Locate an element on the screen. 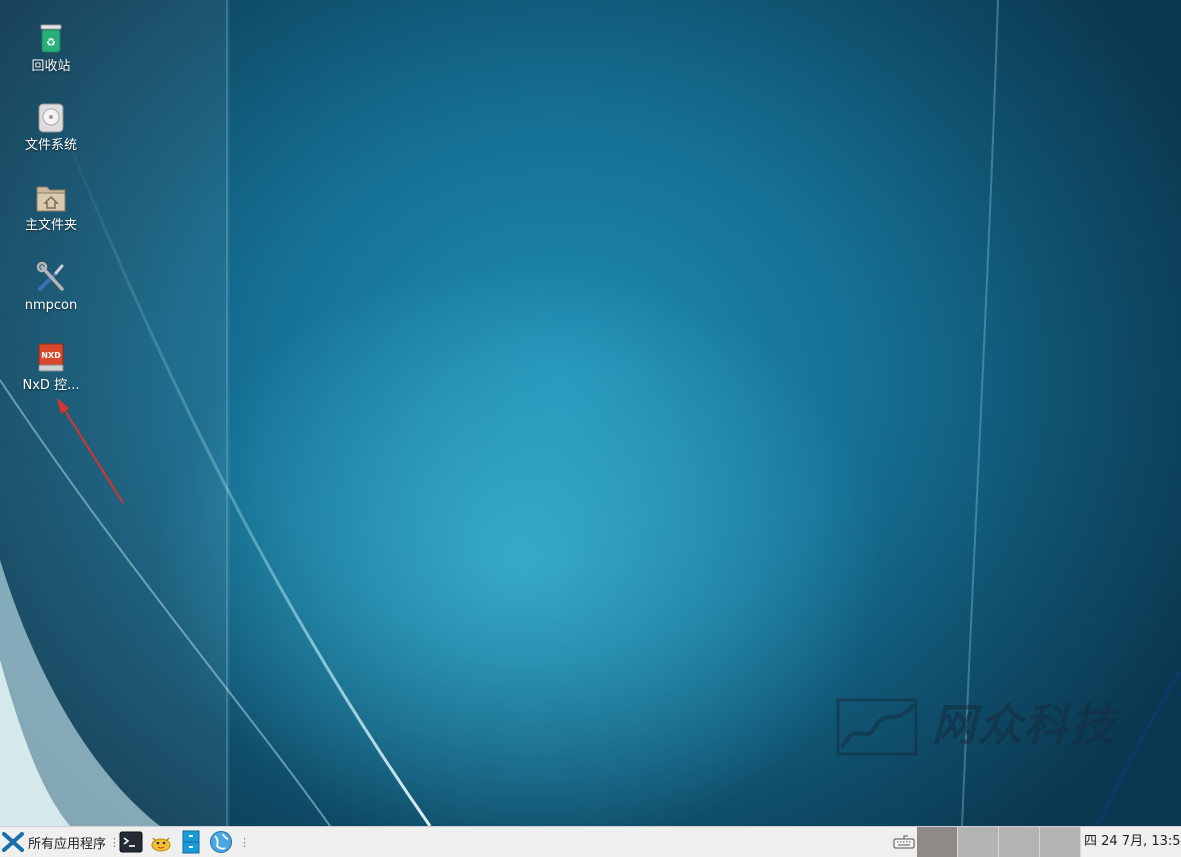  applications-menu-label: 所有应用程序 is located at coordinates (67, 844).